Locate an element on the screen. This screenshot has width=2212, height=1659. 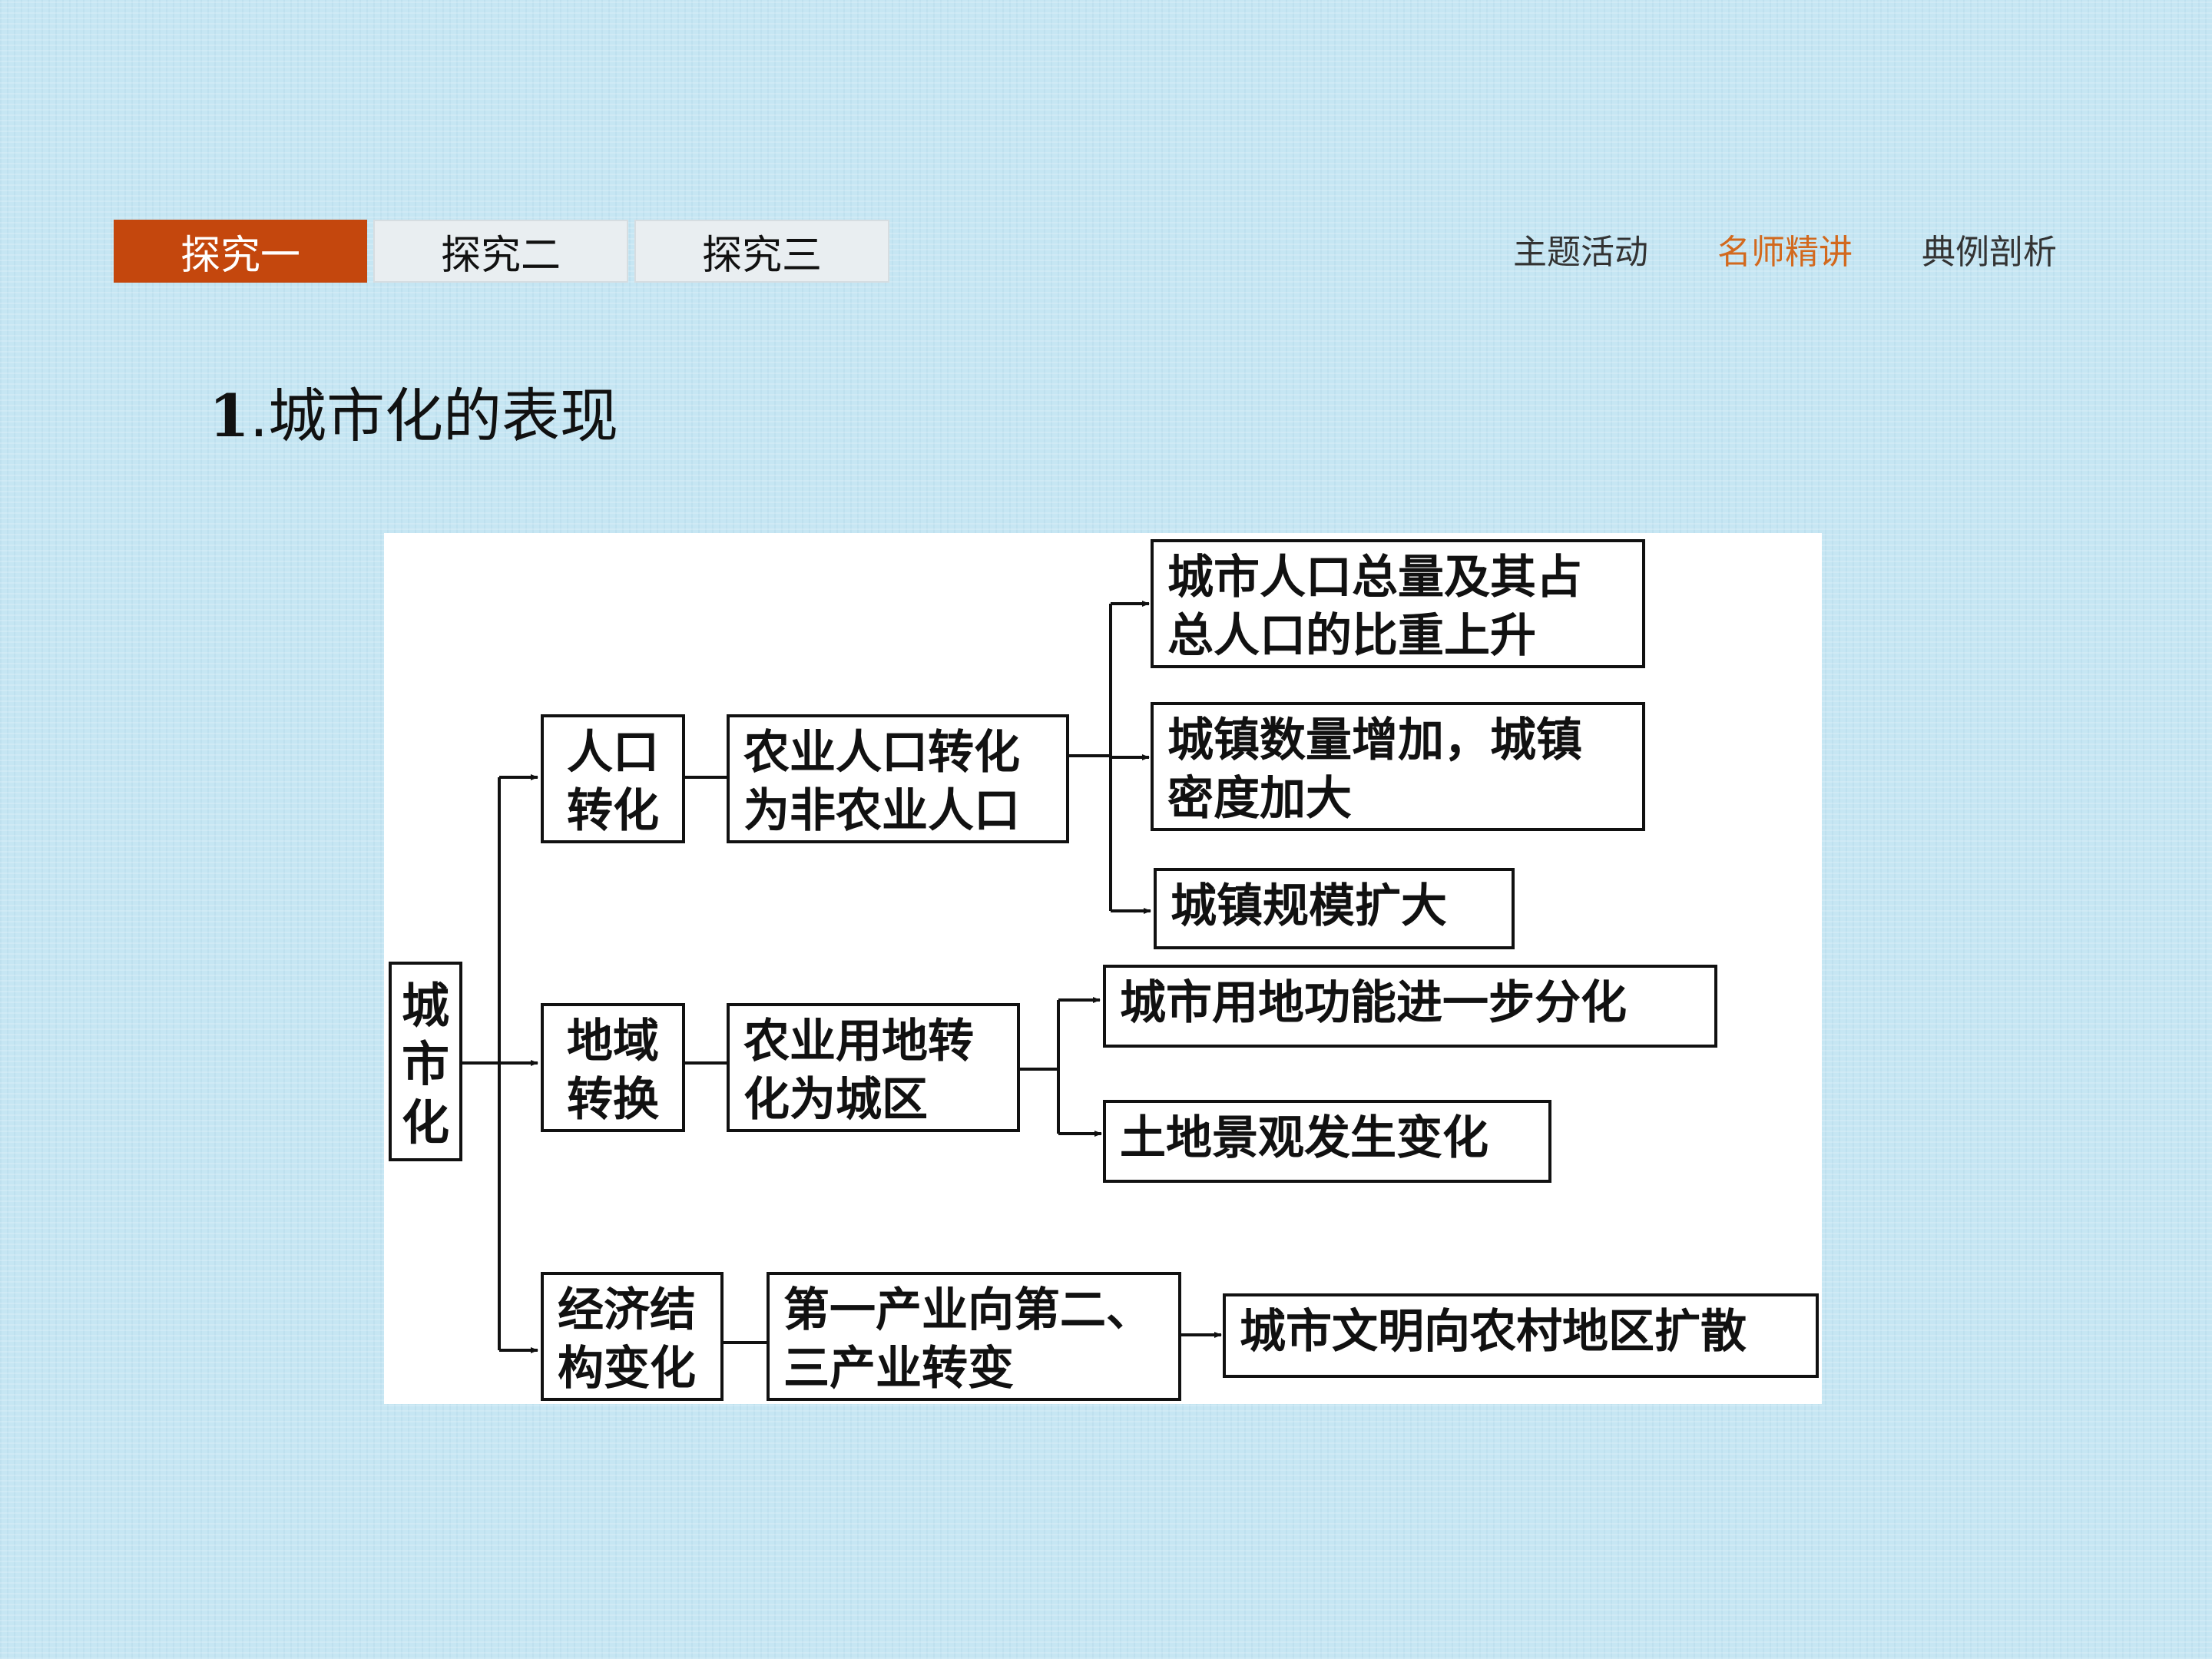
label-box-land: 地域 转换 is located at coordinates (613, 1067).